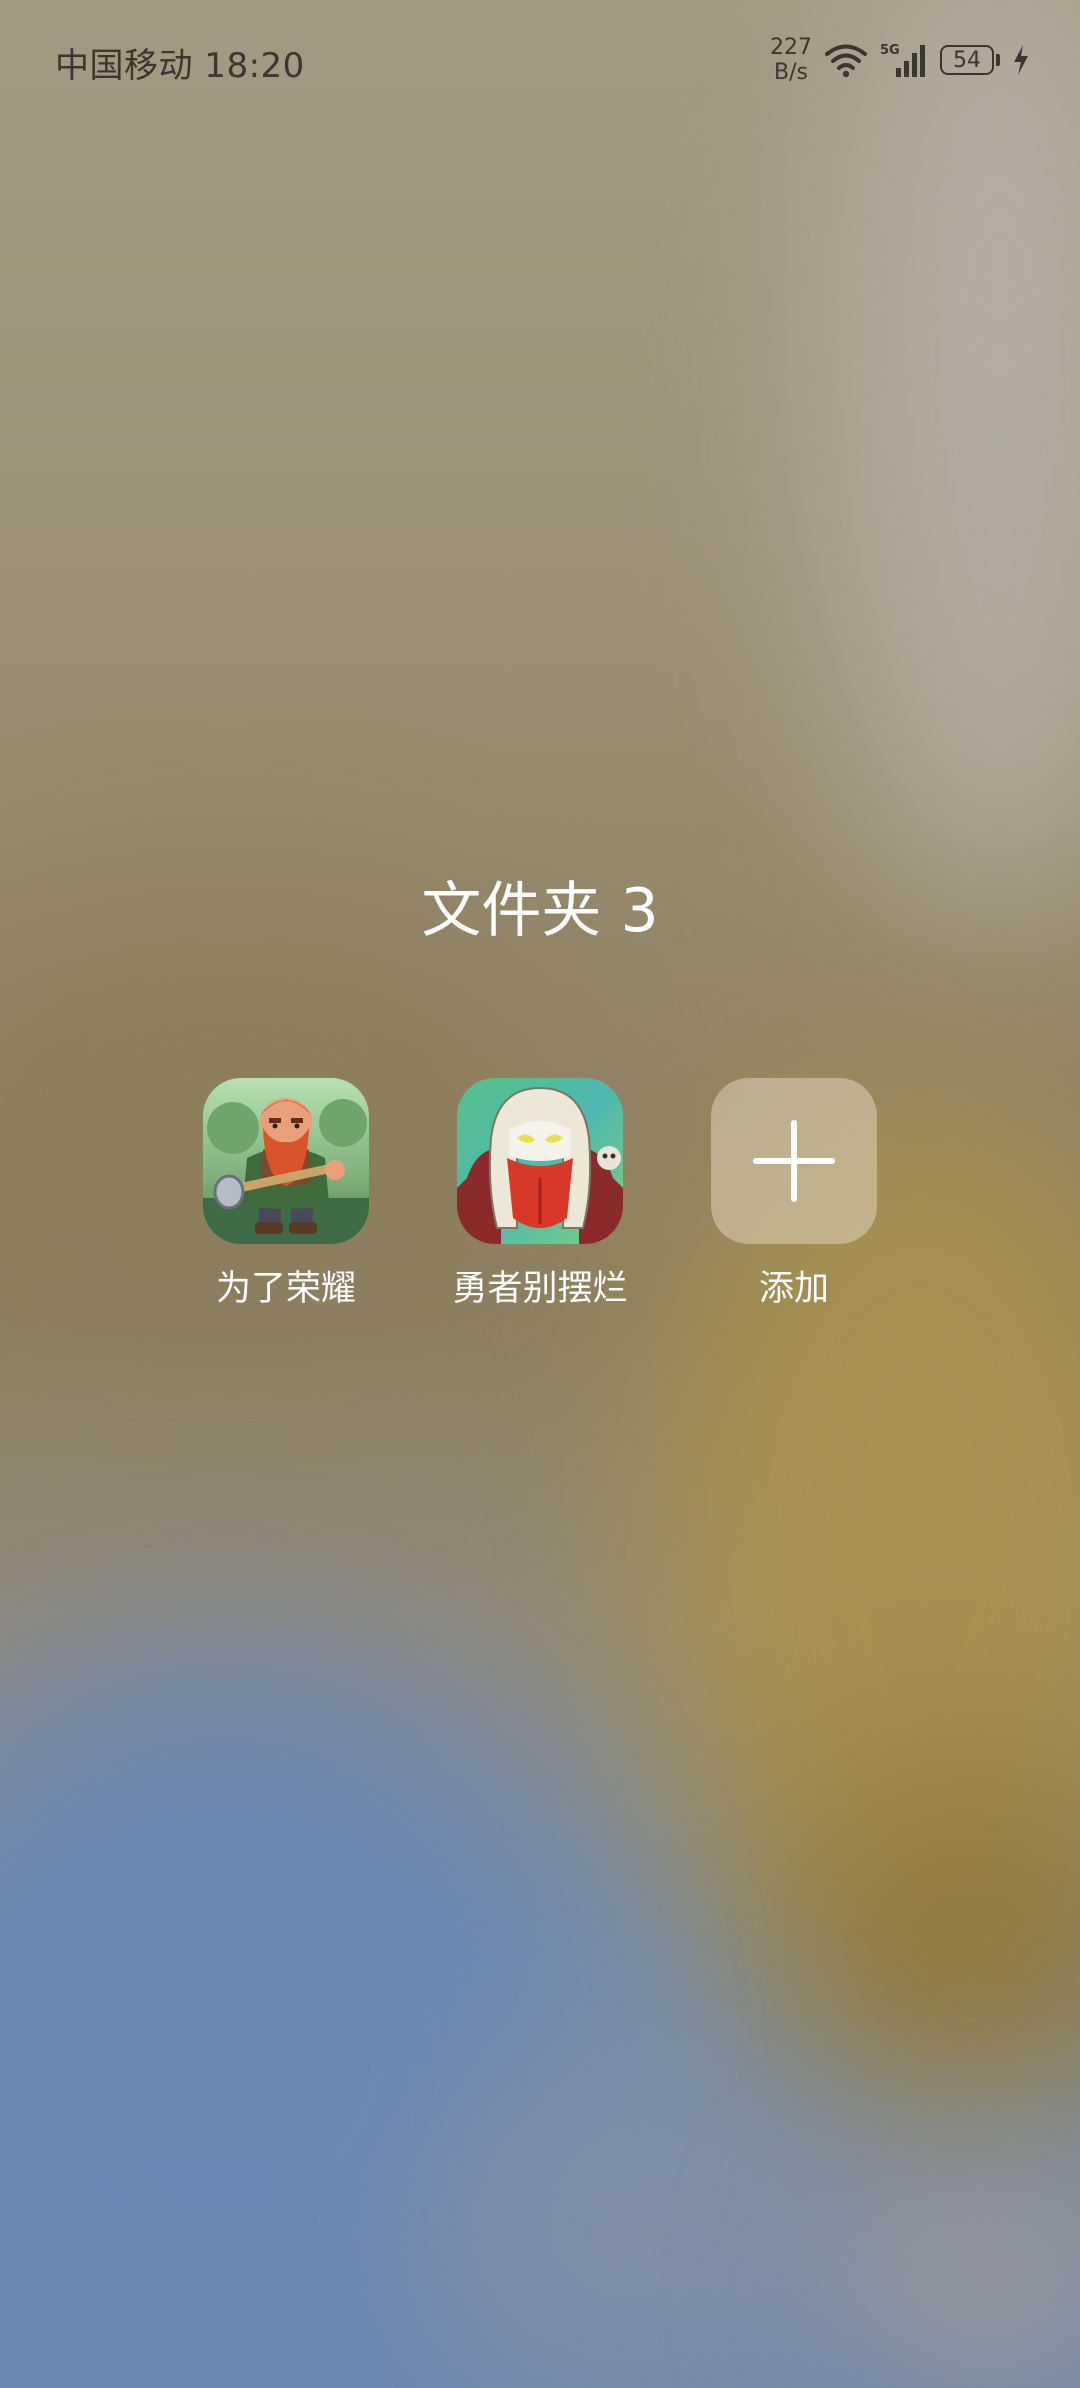 Image resolution: width=1080 pixels, height=2388 pixels. Describe the element at coordinates (793, 1289) in the screenshot. I see `add-label: 添加` at that location.